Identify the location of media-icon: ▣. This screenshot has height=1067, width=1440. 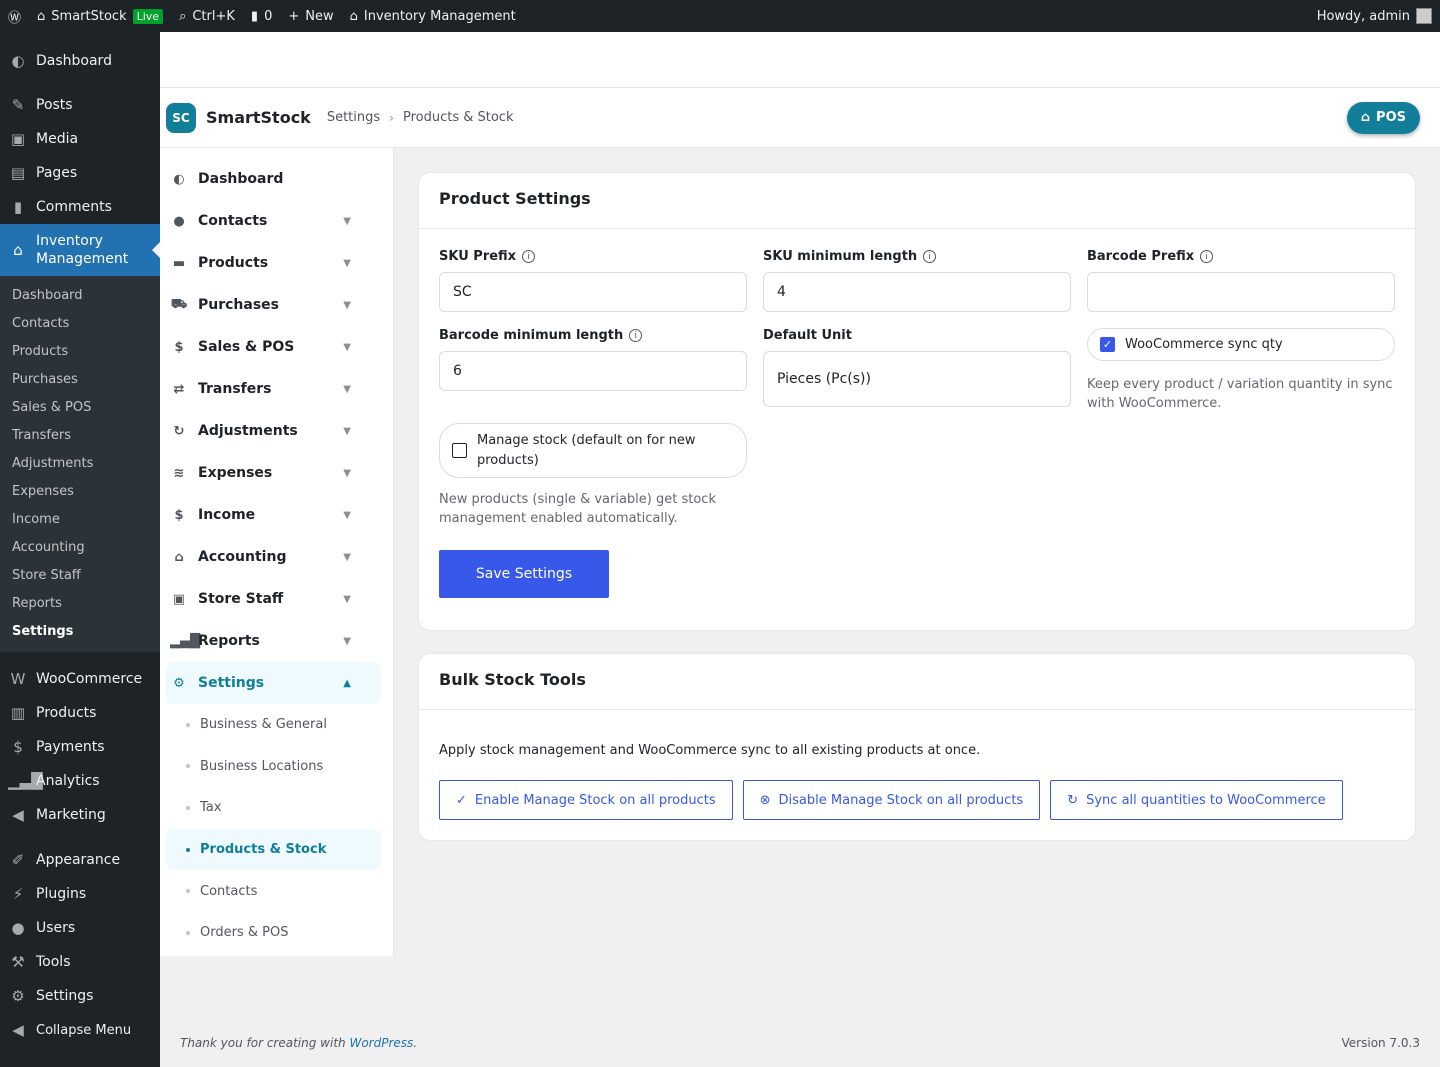
(18, 139).